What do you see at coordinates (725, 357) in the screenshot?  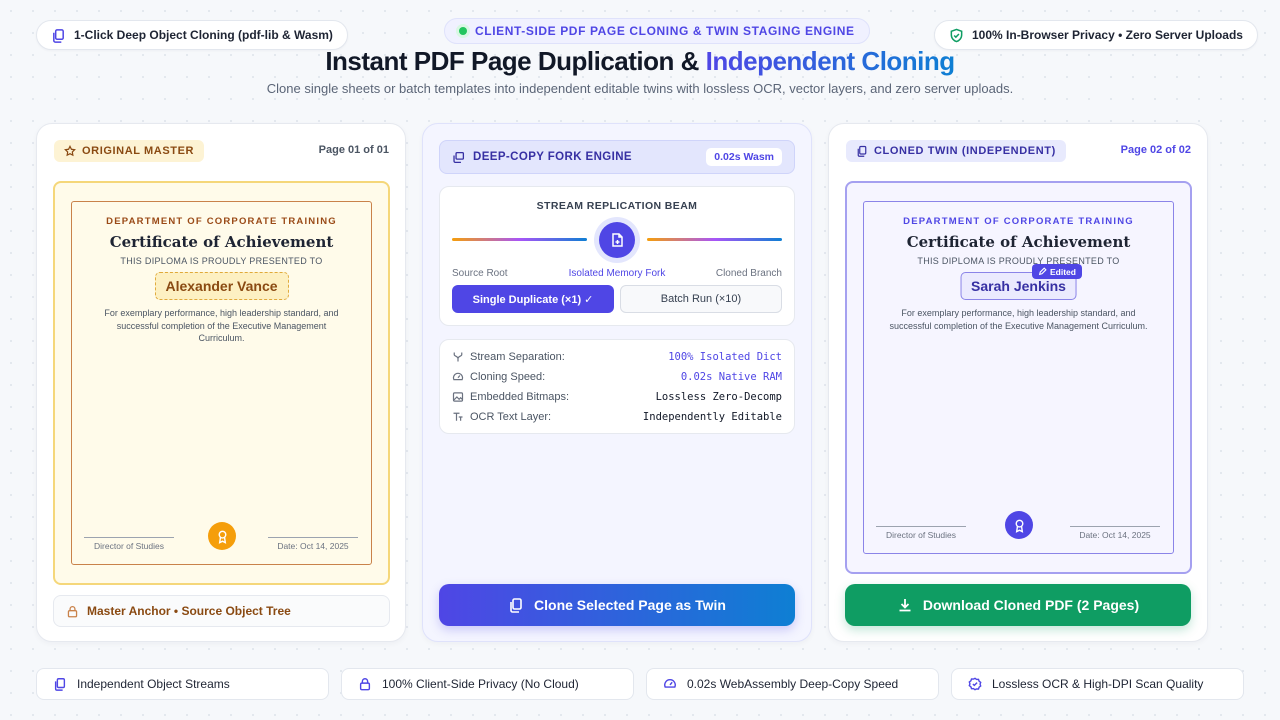 I see `stat-value: 100% Isolated Dict` at bounding box center [725, 357].